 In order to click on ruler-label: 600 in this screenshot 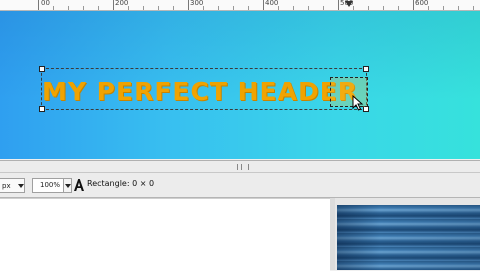, I will do `click(422, 3)`.